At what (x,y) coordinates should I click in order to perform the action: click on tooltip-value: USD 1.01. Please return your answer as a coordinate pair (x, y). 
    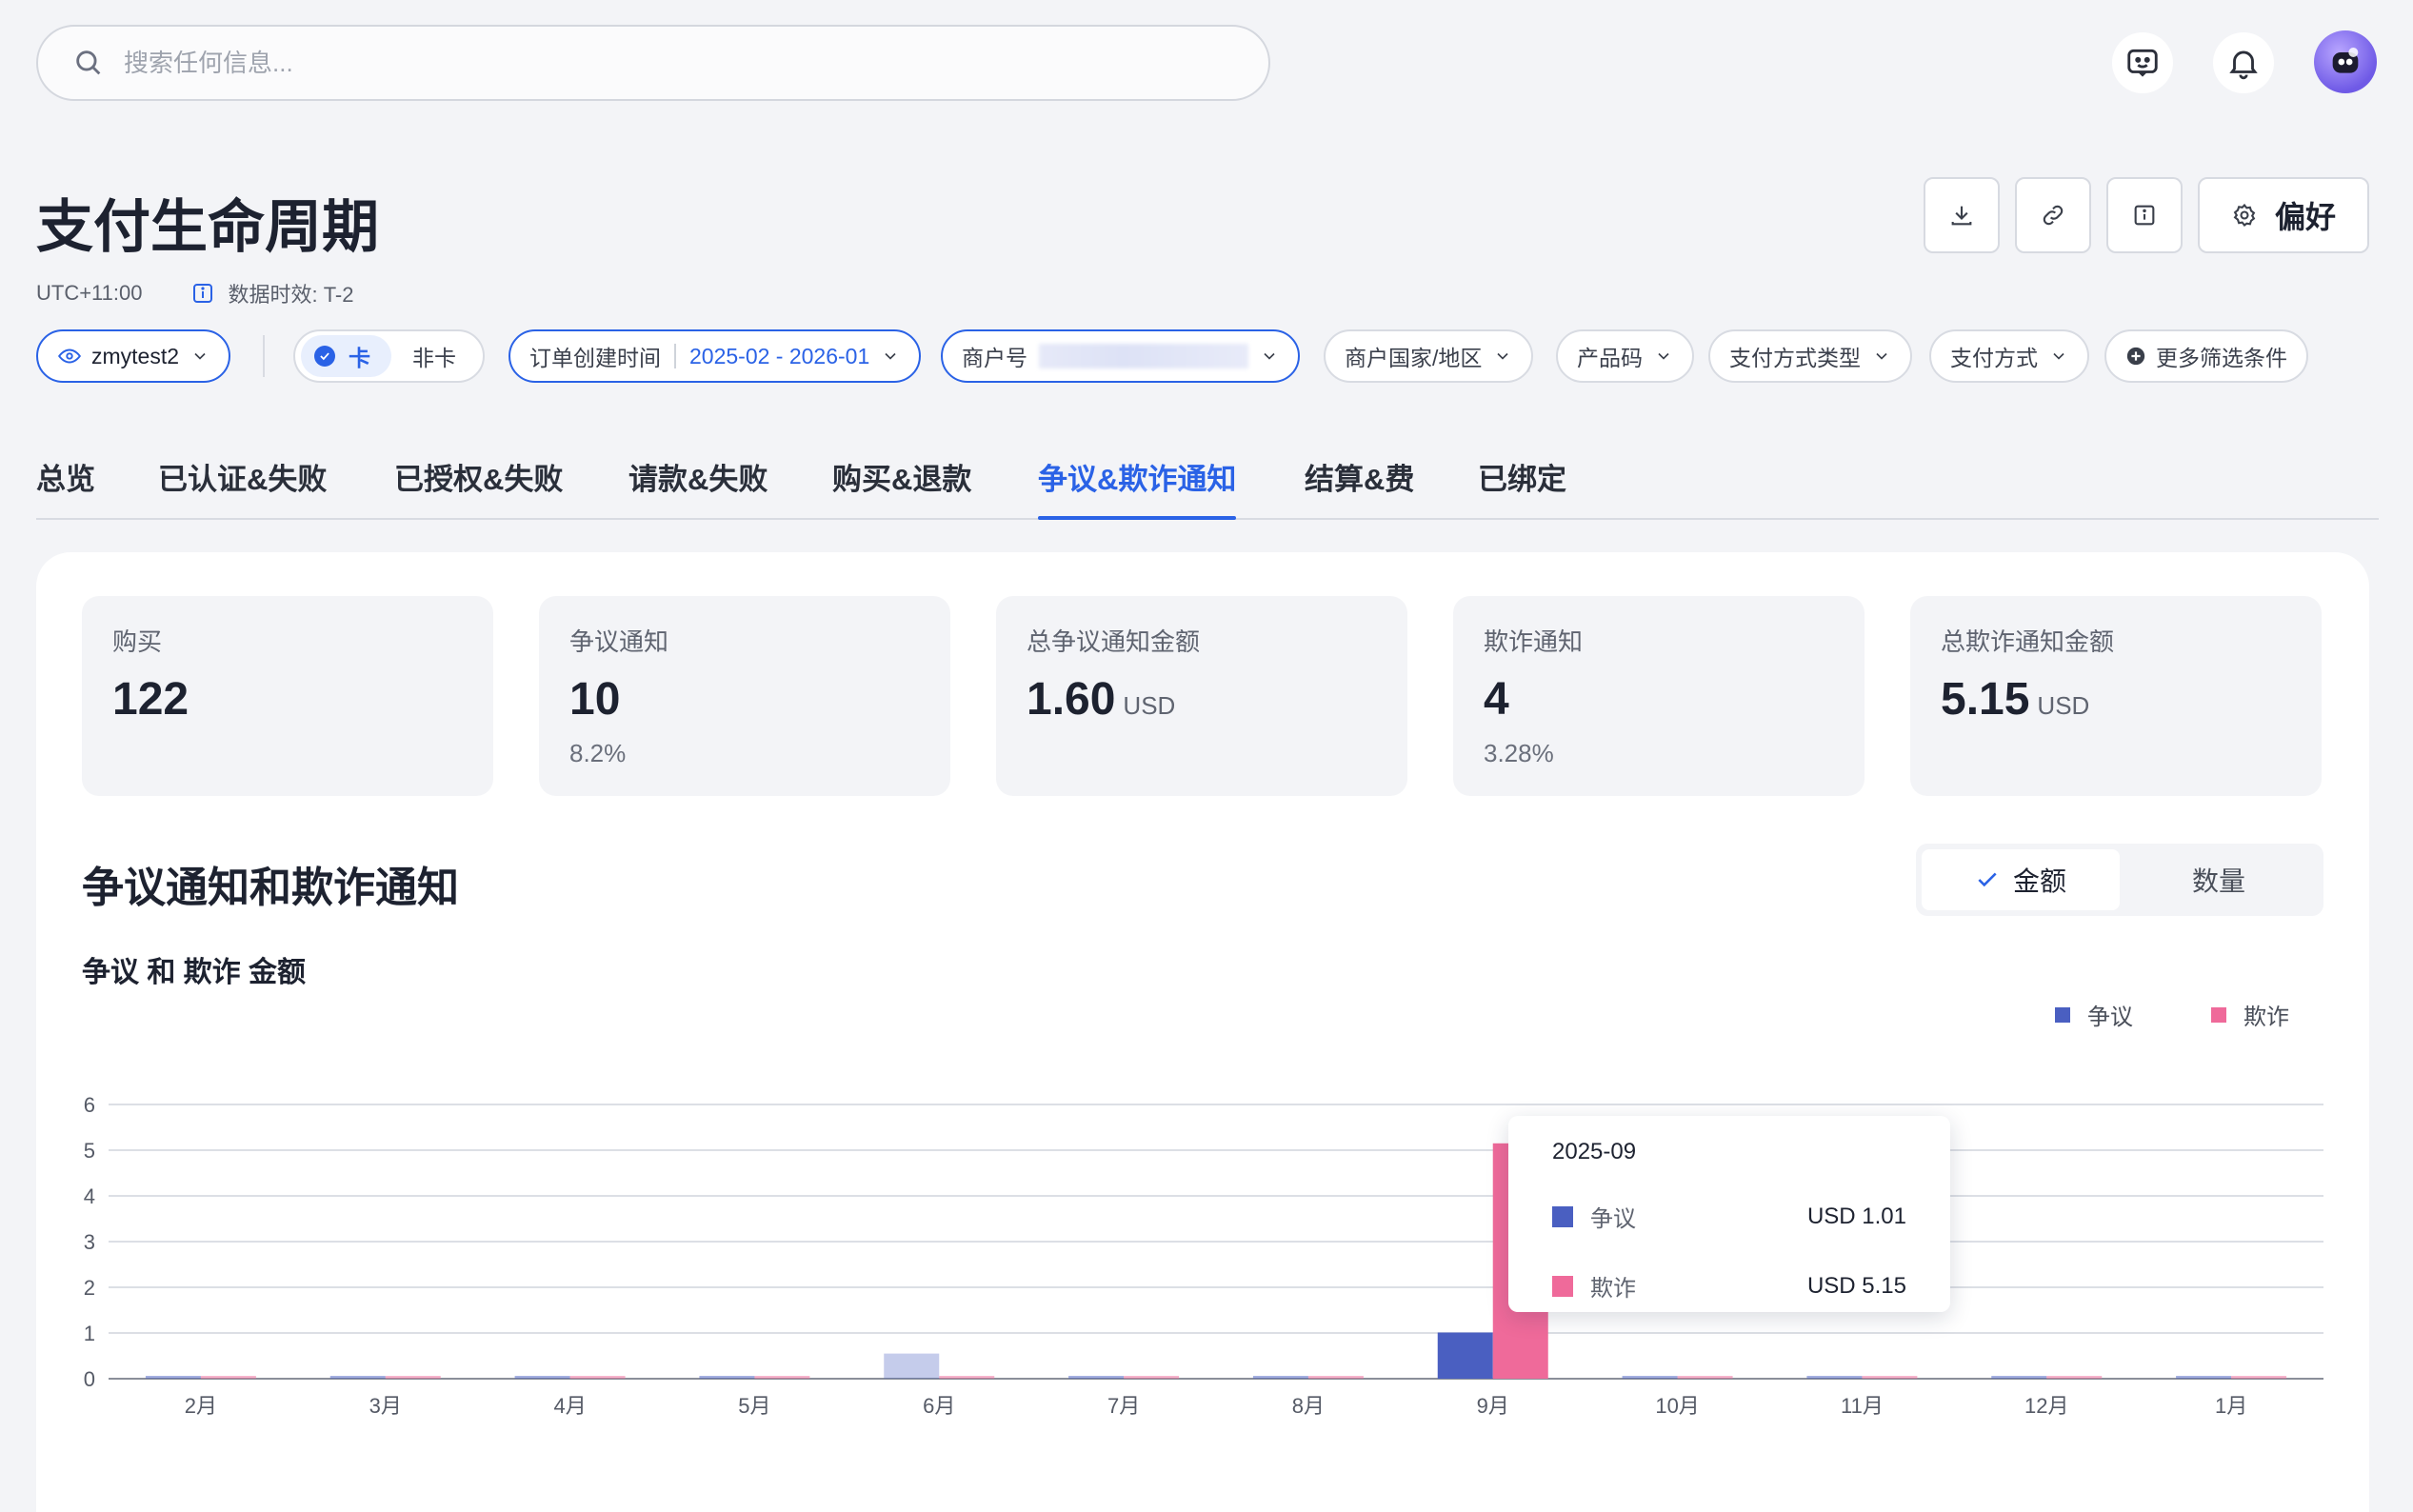
    Looking at the image, I should click on (1856, 1216).